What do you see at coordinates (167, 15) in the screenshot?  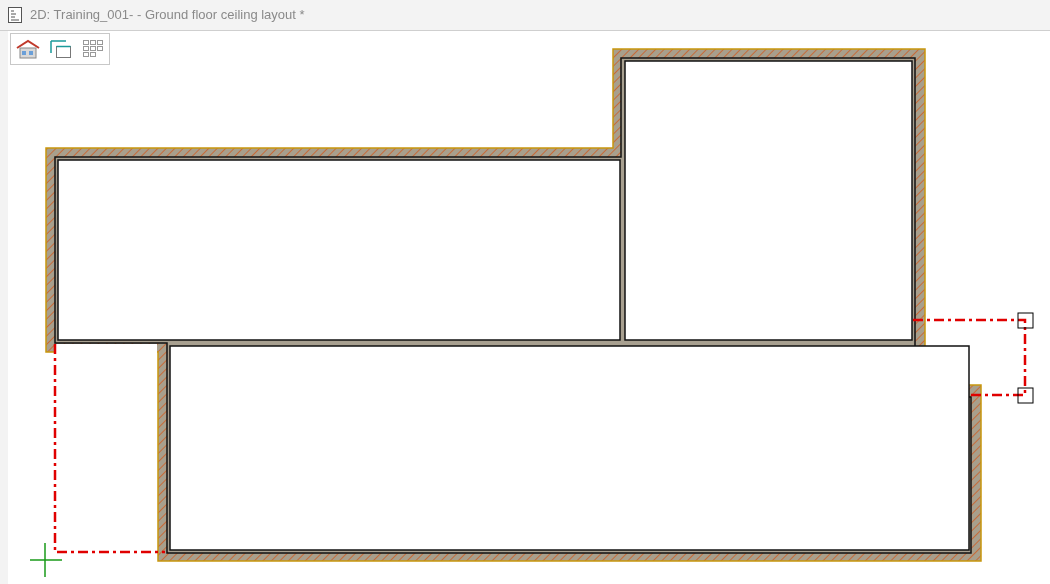 I see `window-title: 2D: Training_001- - Ground floor ceiling layout *` at bounding box center [167, 15].